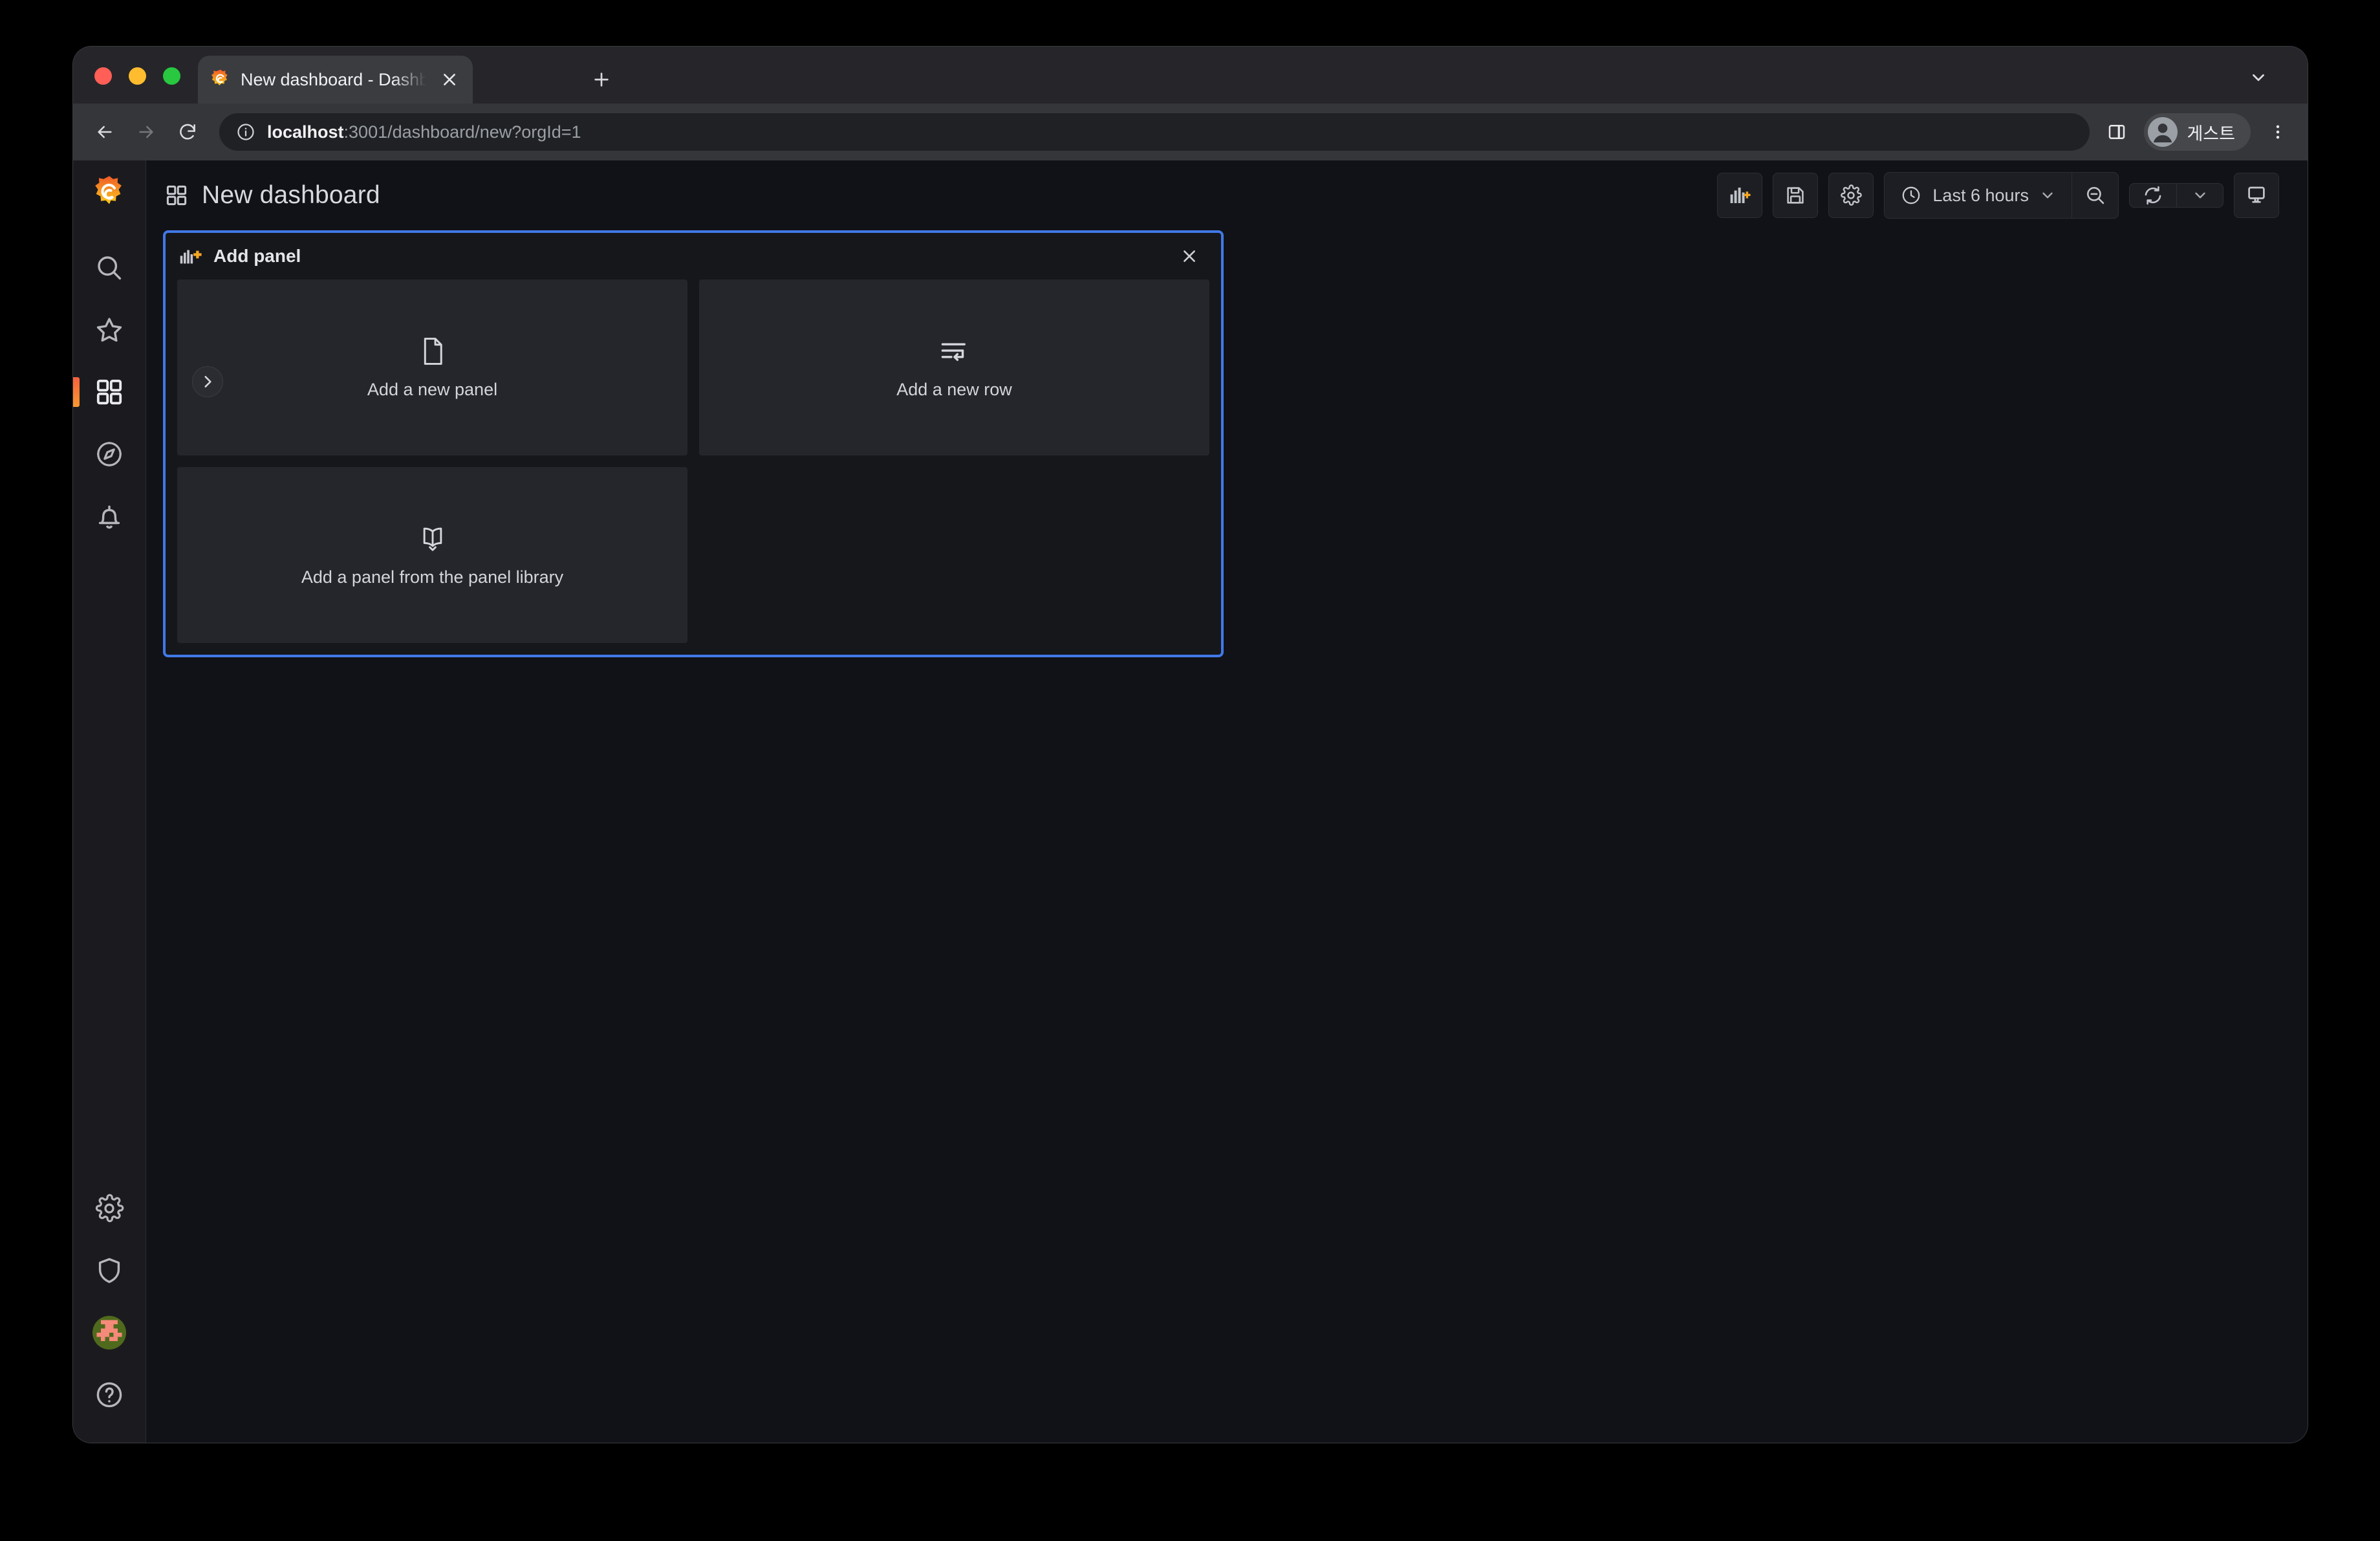 This screenshot has width=2380, height=1541. I want to click on reload-button, so click(188, 132).